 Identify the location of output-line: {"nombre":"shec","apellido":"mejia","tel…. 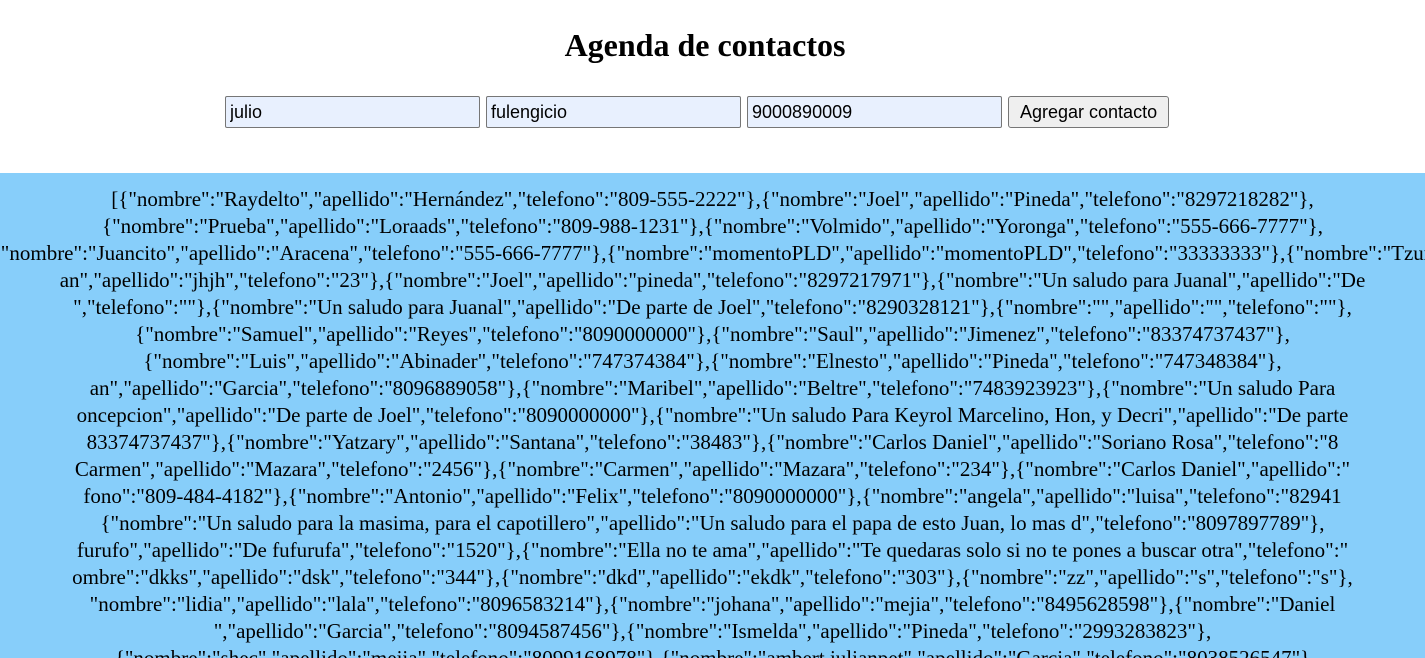
(712, 651).